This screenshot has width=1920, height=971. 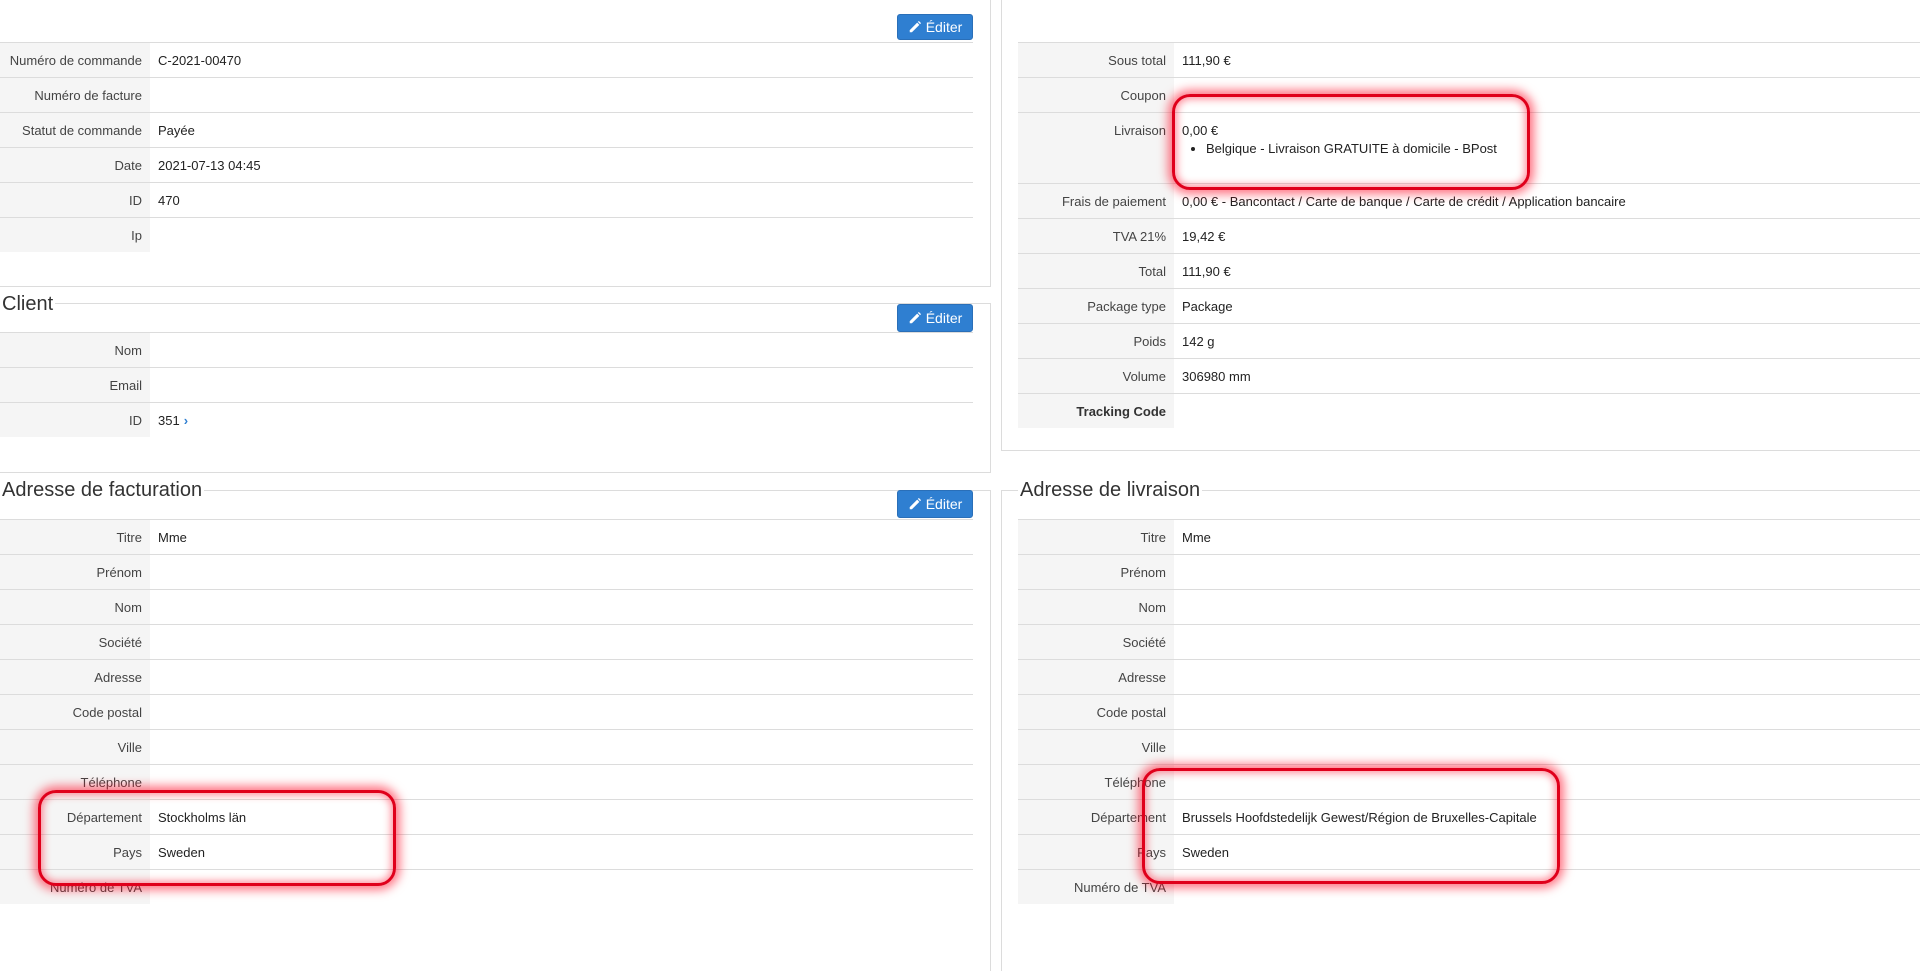 What do you see at coordinates (1547, 642) in the screenshot?
I see `shipping-company` at bounding box center [1547, 642].